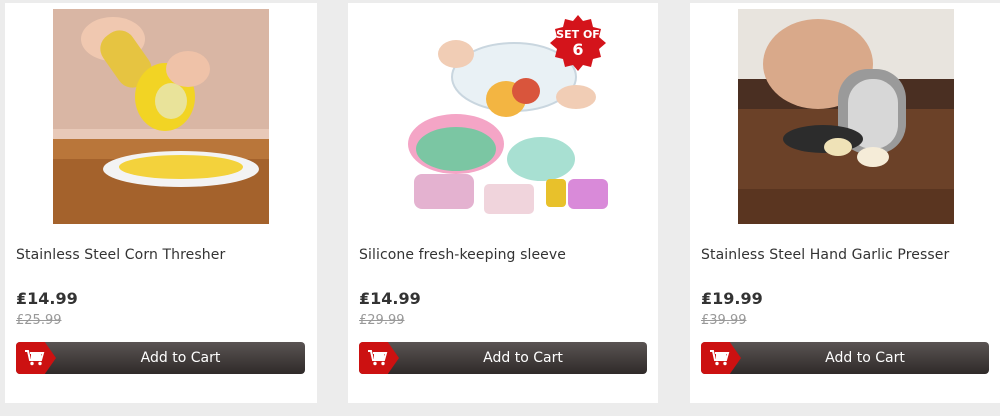 This screenshot has width=1000, height=416. Describe the element at coordinates (39, 320) in the screenshot. I see `product-old-price: ₤25.99` at that location.